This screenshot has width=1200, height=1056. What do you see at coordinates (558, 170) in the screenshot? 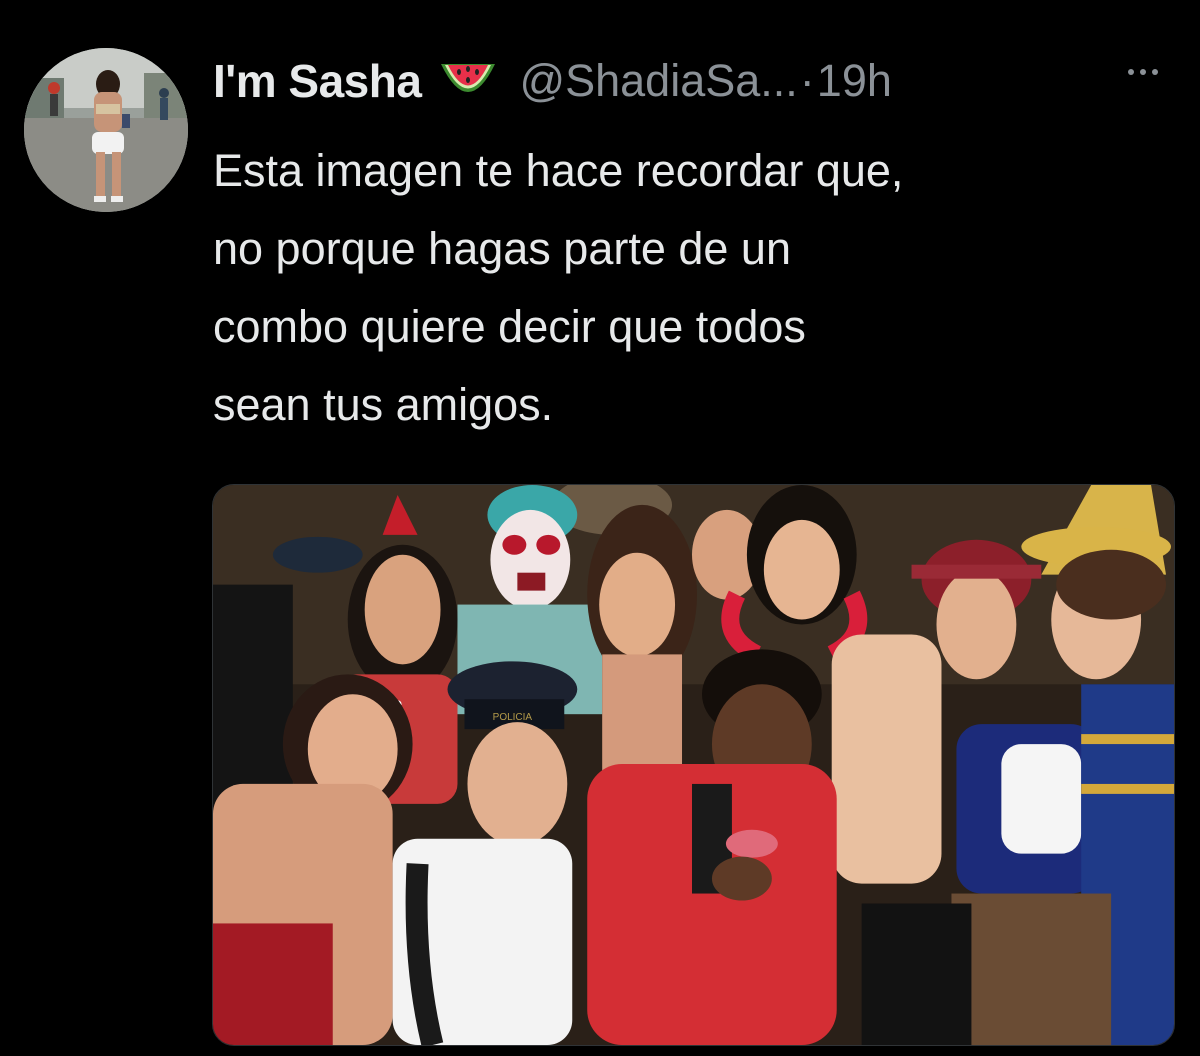
I see `tweet-text-line: Esta imagen te hace recordar que,` at bounding box center [558, 170].